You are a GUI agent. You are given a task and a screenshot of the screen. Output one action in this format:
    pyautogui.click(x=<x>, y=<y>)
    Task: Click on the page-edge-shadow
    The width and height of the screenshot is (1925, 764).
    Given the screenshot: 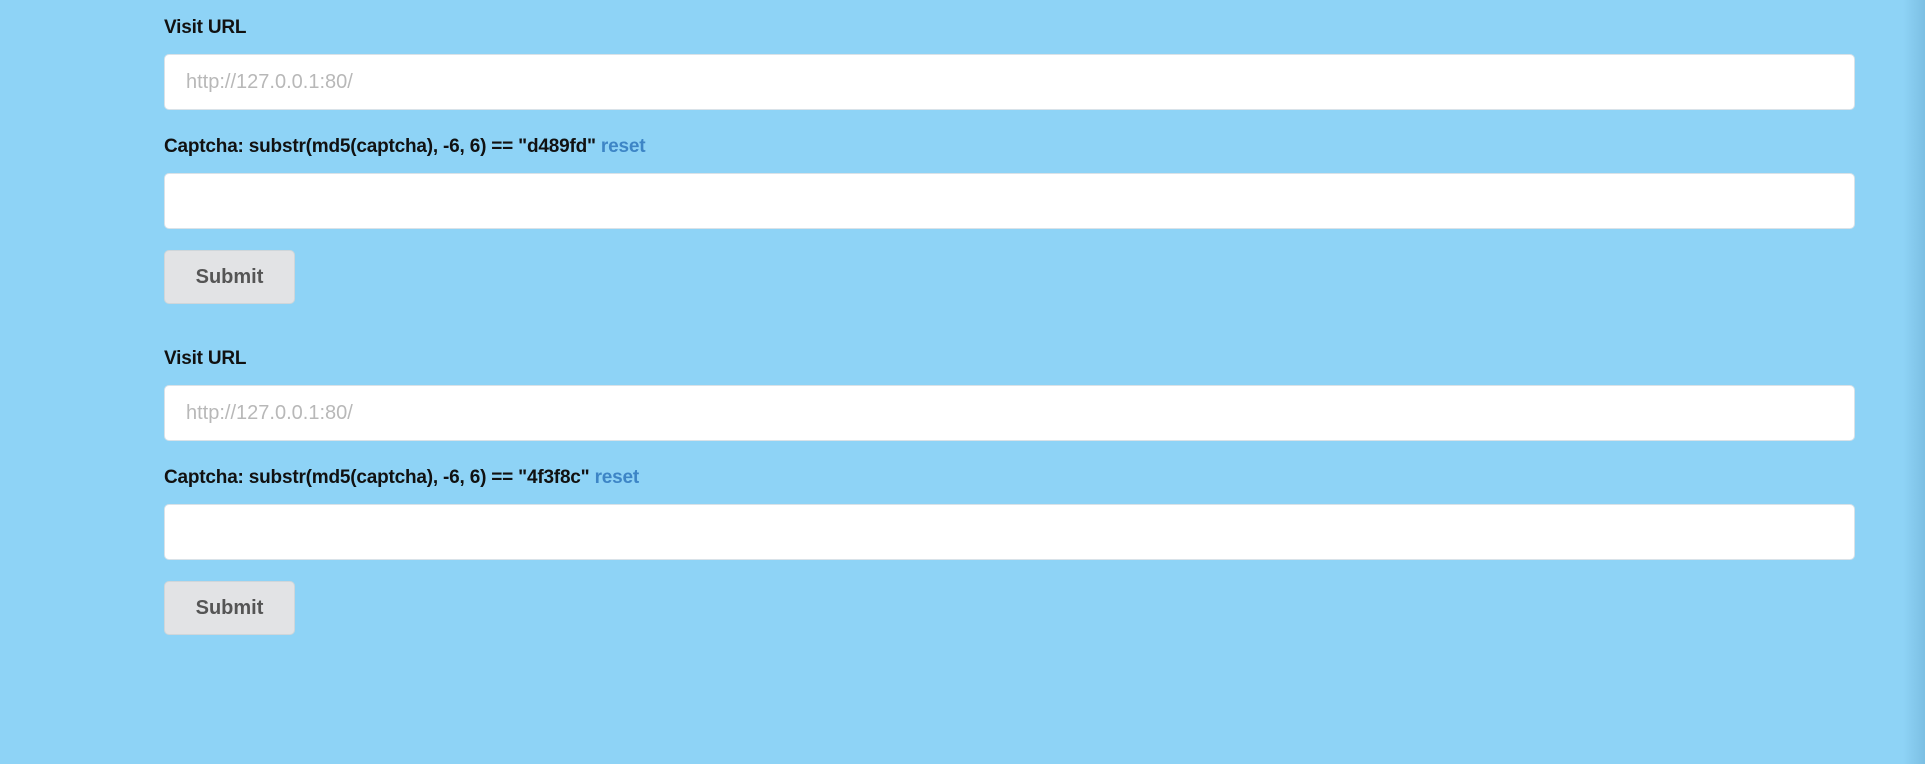 What is the action you would take?
    pyautogui.click(x=1914, y=382)
    